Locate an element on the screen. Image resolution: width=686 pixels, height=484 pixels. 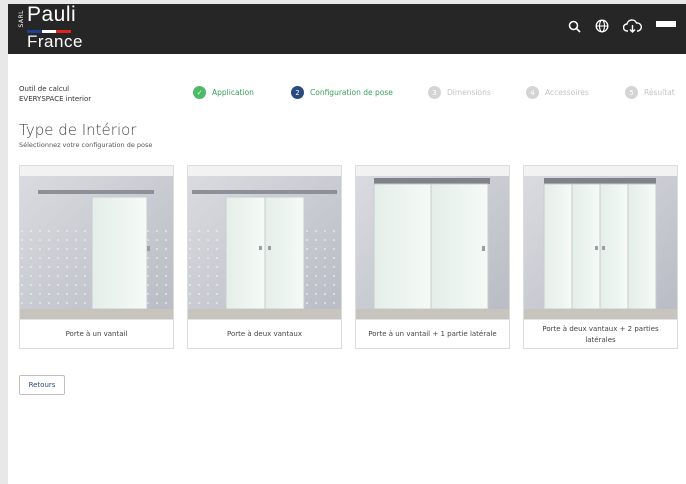
single-door-side-panel-illustration is located at coordinates (432, 242).